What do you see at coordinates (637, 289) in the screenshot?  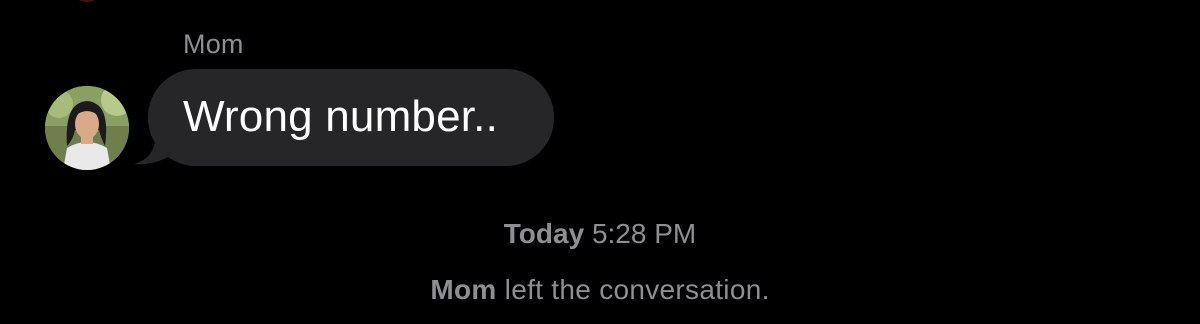 I see `system-note-action: left the conversation.` at bounding box center [637, 289].